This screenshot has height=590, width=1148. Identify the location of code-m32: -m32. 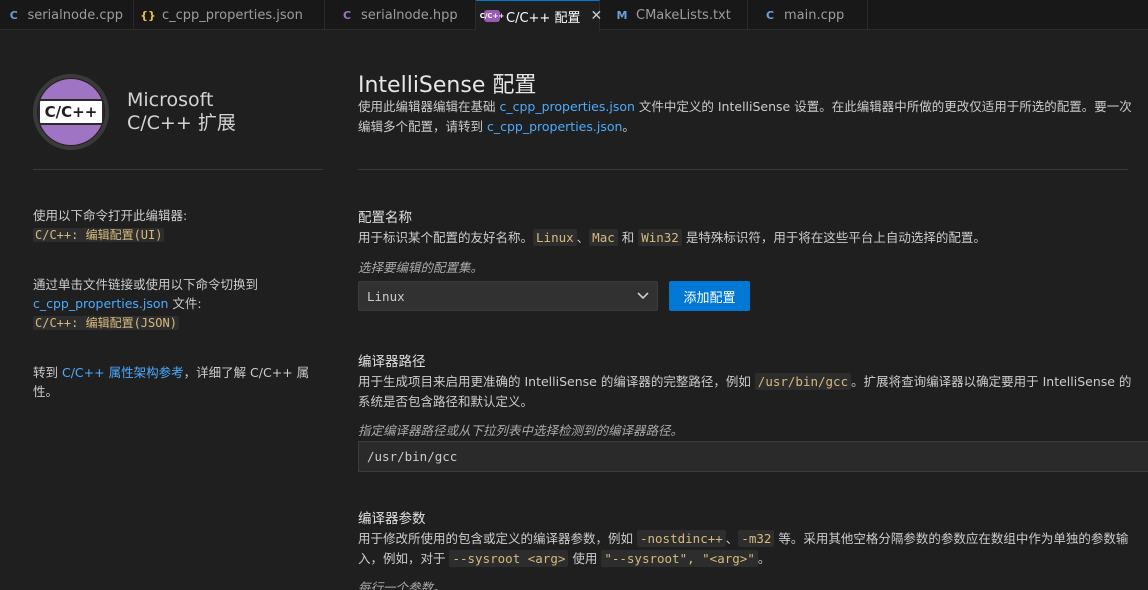
(756, 538).